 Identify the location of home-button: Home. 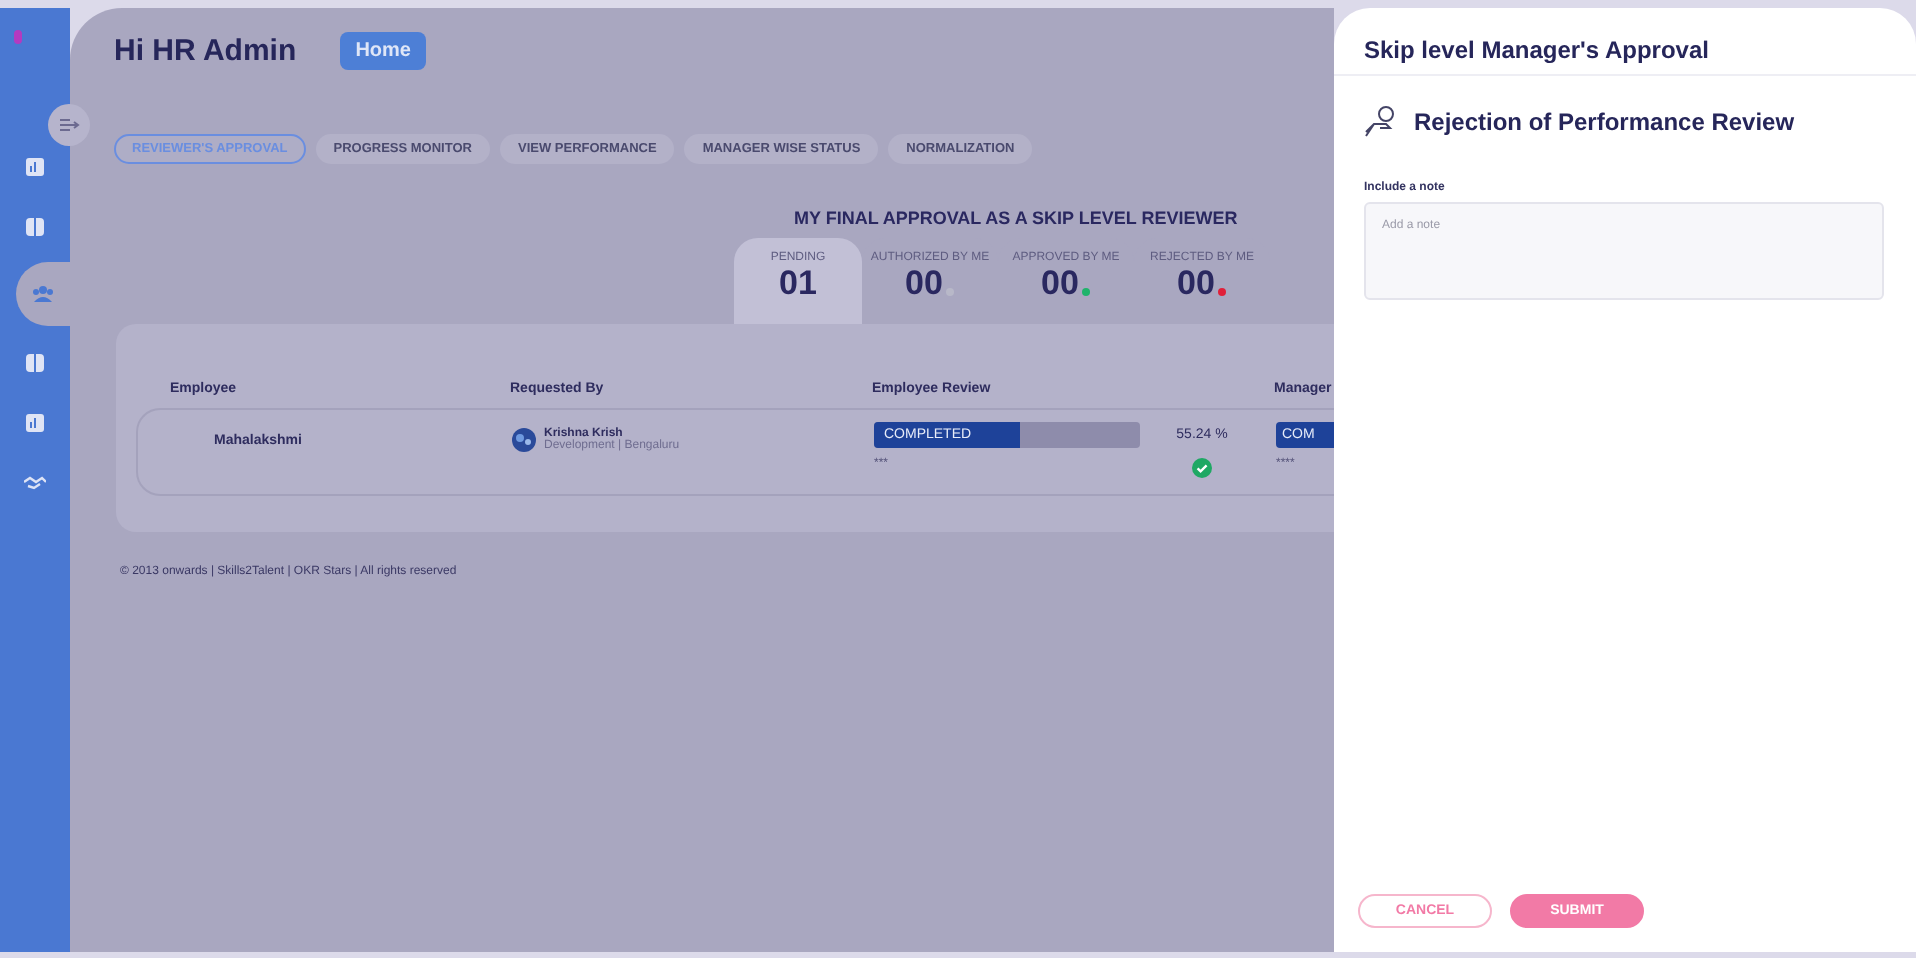
(383, 51).